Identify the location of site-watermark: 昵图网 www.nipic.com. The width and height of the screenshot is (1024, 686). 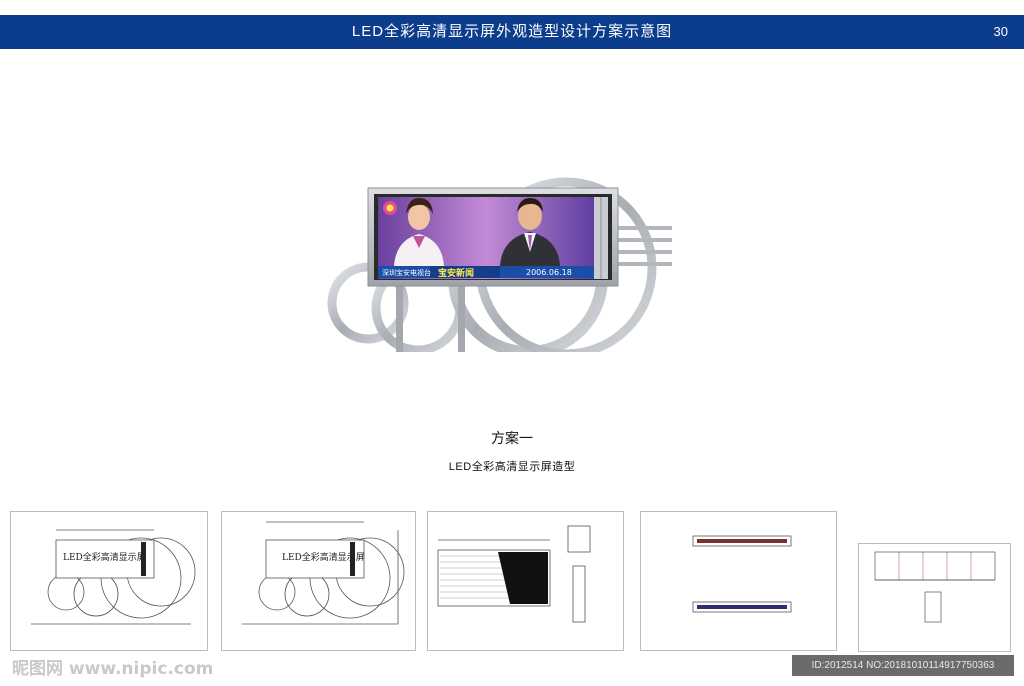
(113, 669).